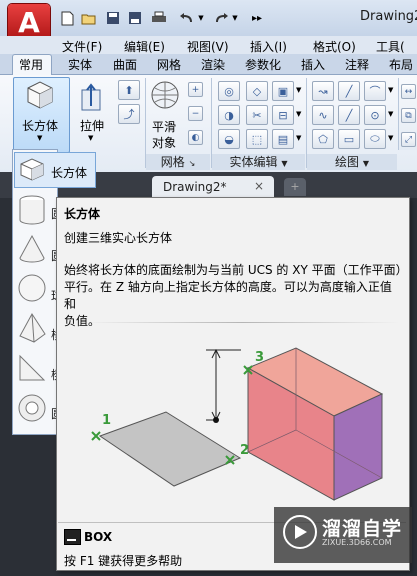 Image resolution: width=417 pixels, height=576 pixels. Describe the element at coordinates (32, 288) in the screenshot. I see `sphere-icon` at that location.